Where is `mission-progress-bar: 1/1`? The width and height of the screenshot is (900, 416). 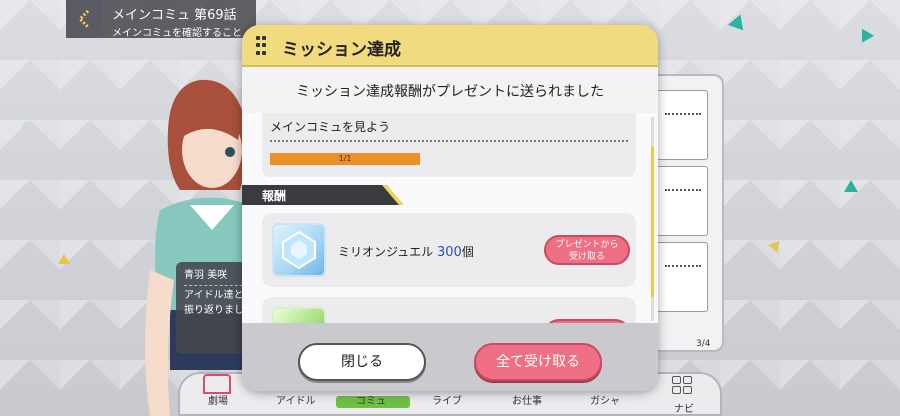
mission-progress-bar: 1/1 is located at coordinates (345, 159).